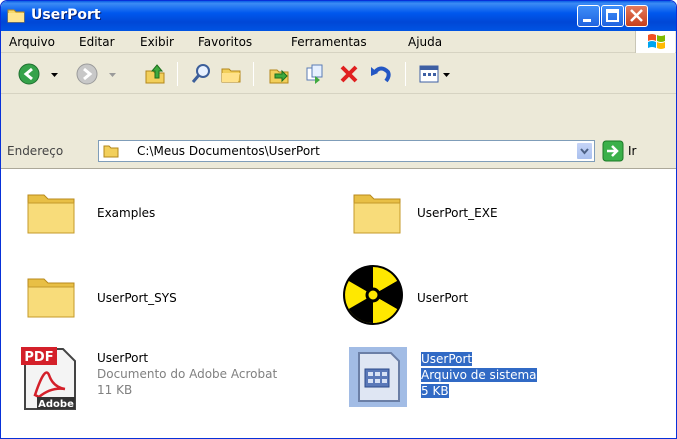  I want to click on close-icon, so click(636, 15).